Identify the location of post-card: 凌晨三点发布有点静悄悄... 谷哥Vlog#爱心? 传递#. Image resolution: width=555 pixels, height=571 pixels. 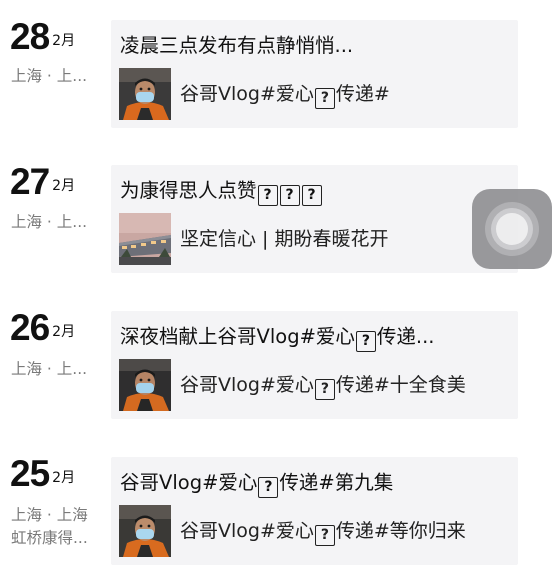
(314, 74).